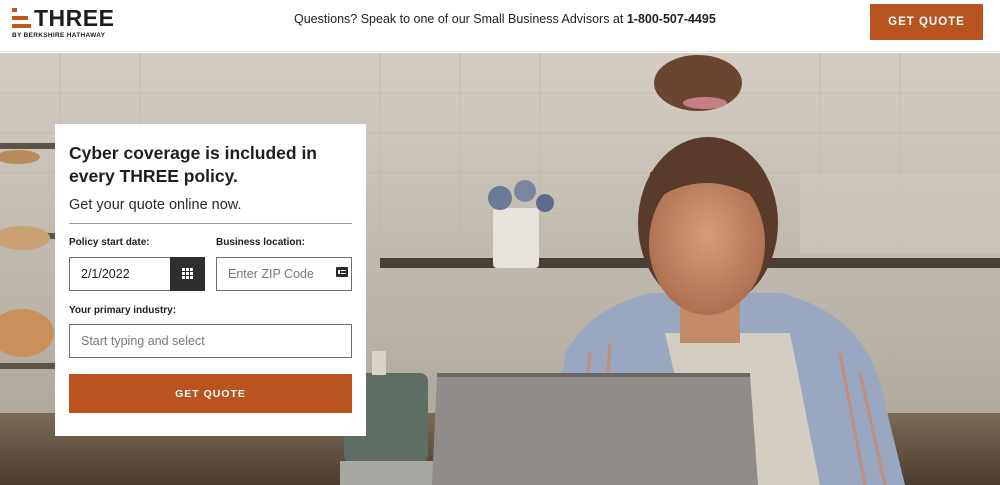 The width and height of the screenshot is (1000, 485). I want to click on id-card-icon, so click(342, 272).